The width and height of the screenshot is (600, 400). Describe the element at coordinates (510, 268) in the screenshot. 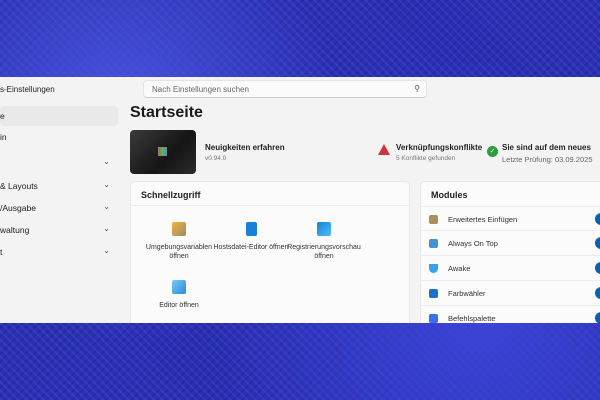

I see `module-row: Awake` at that location.